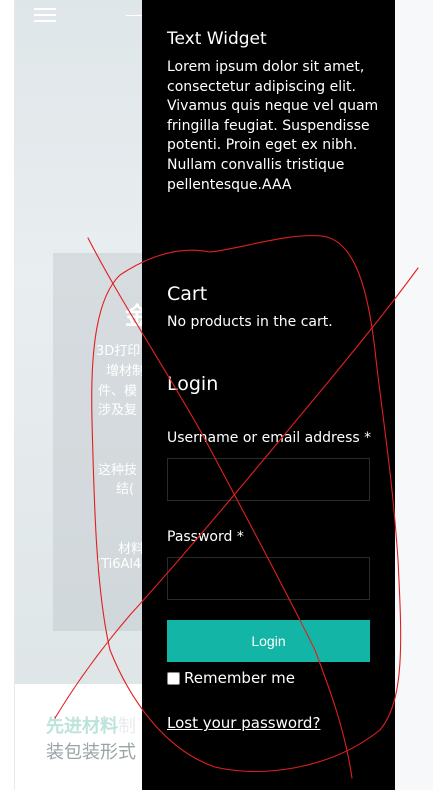 The image size is (433, 790). Describe the element at coordinates (268, 641) in the screenshot. I see `login-button: Login` at that location.